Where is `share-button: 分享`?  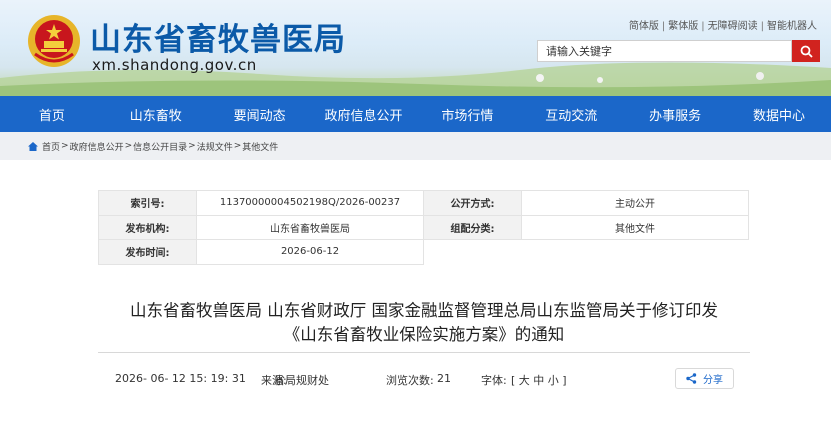 share-button: 分享 is located at coordinates (704, 378).